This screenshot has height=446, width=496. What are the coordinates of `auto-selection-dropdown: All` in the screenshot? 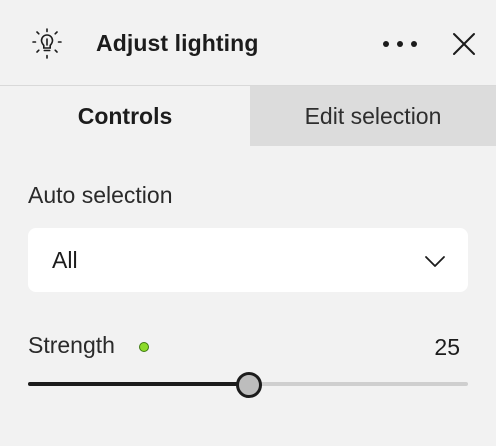 It's located at (248, 260).